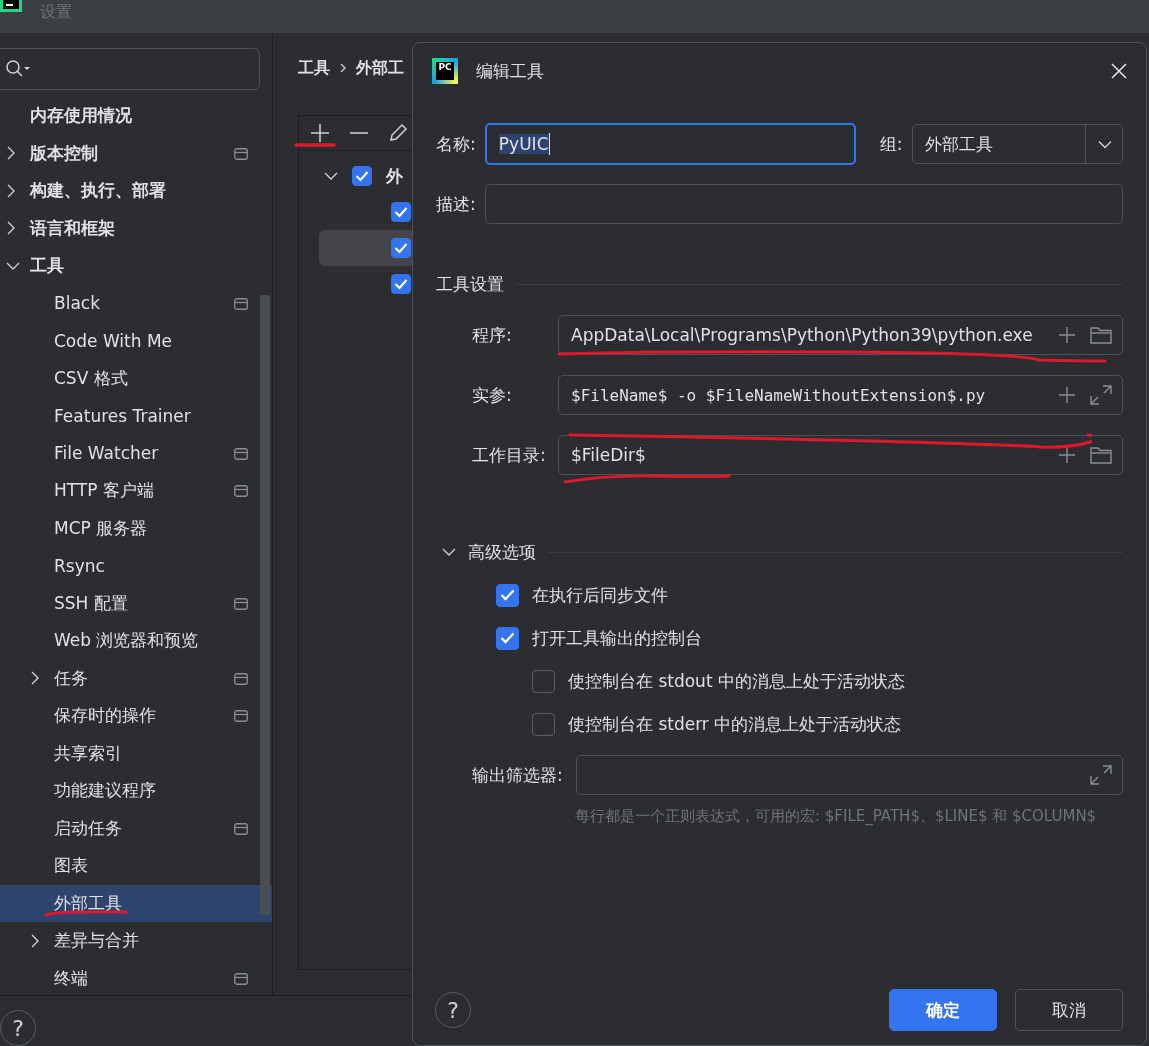  I want to click on tree-item-label: 外, so click(394, 176).